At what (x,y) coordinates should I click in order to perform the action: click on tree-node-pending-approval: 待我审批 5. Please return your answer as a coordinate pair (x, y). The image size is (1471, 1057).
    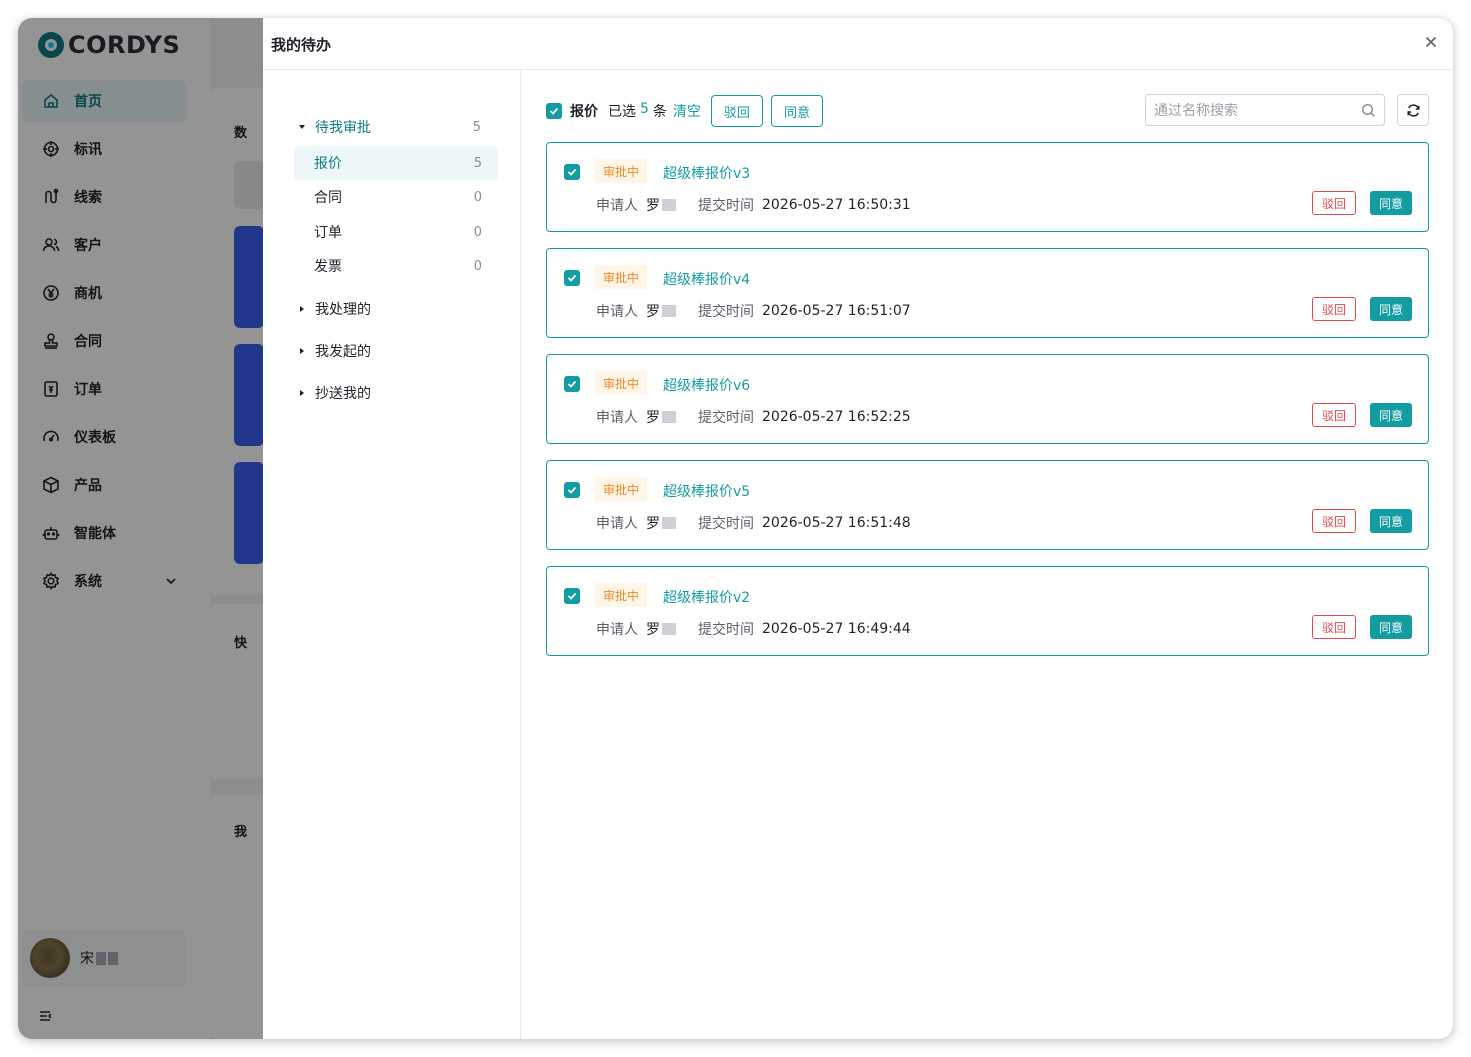
    Looking at the image, I should click on (395, 127).